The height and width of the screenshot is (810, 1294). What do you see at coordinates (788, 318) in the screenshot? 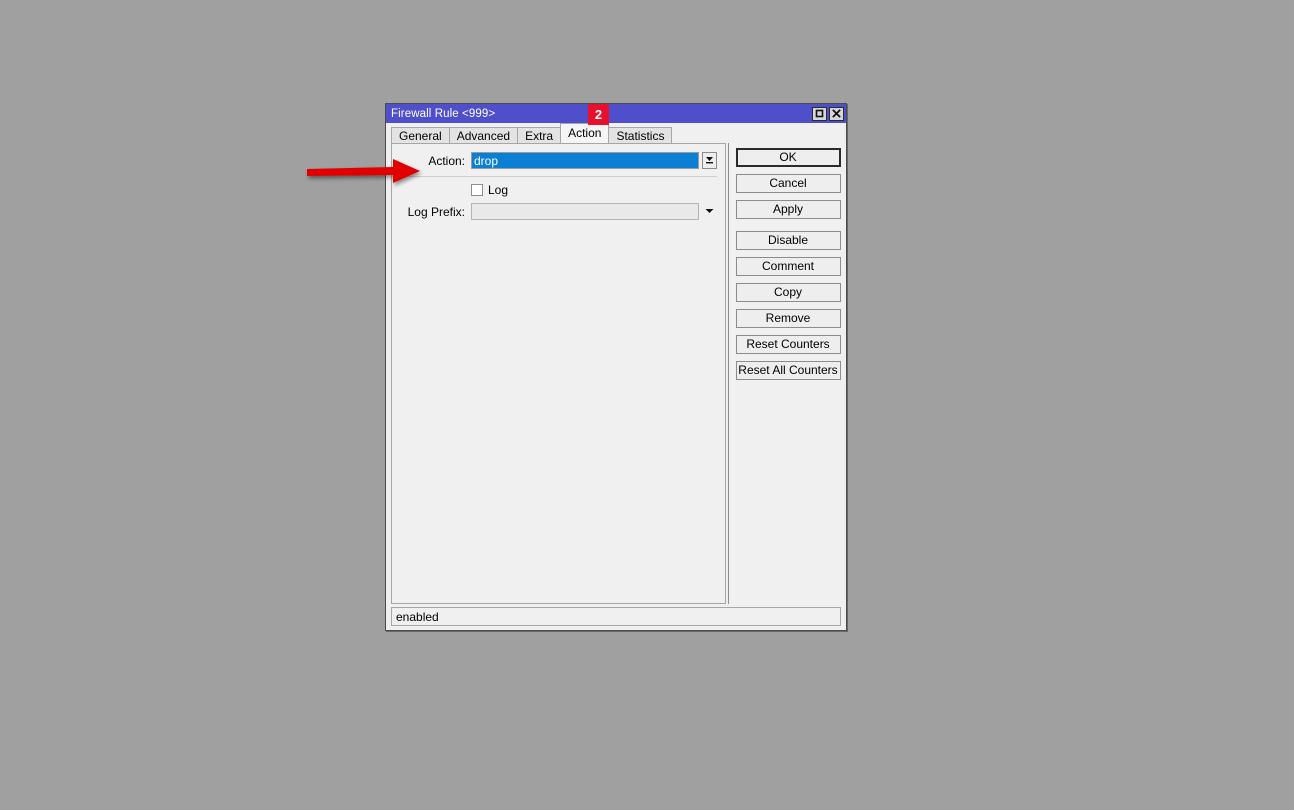
I see `remove-button: Remove` at bounding box center [788, 318].